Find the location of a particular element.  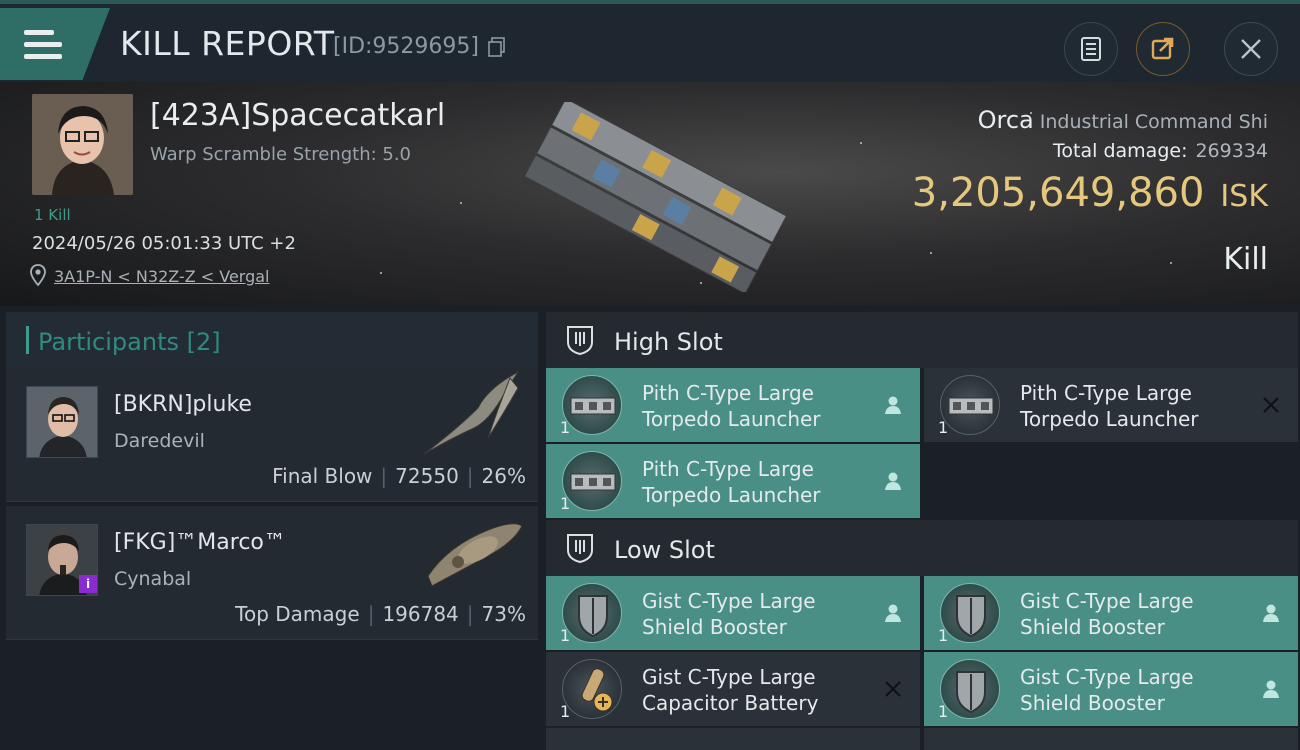

header-accent-bar is located at coordinates (27, 340).